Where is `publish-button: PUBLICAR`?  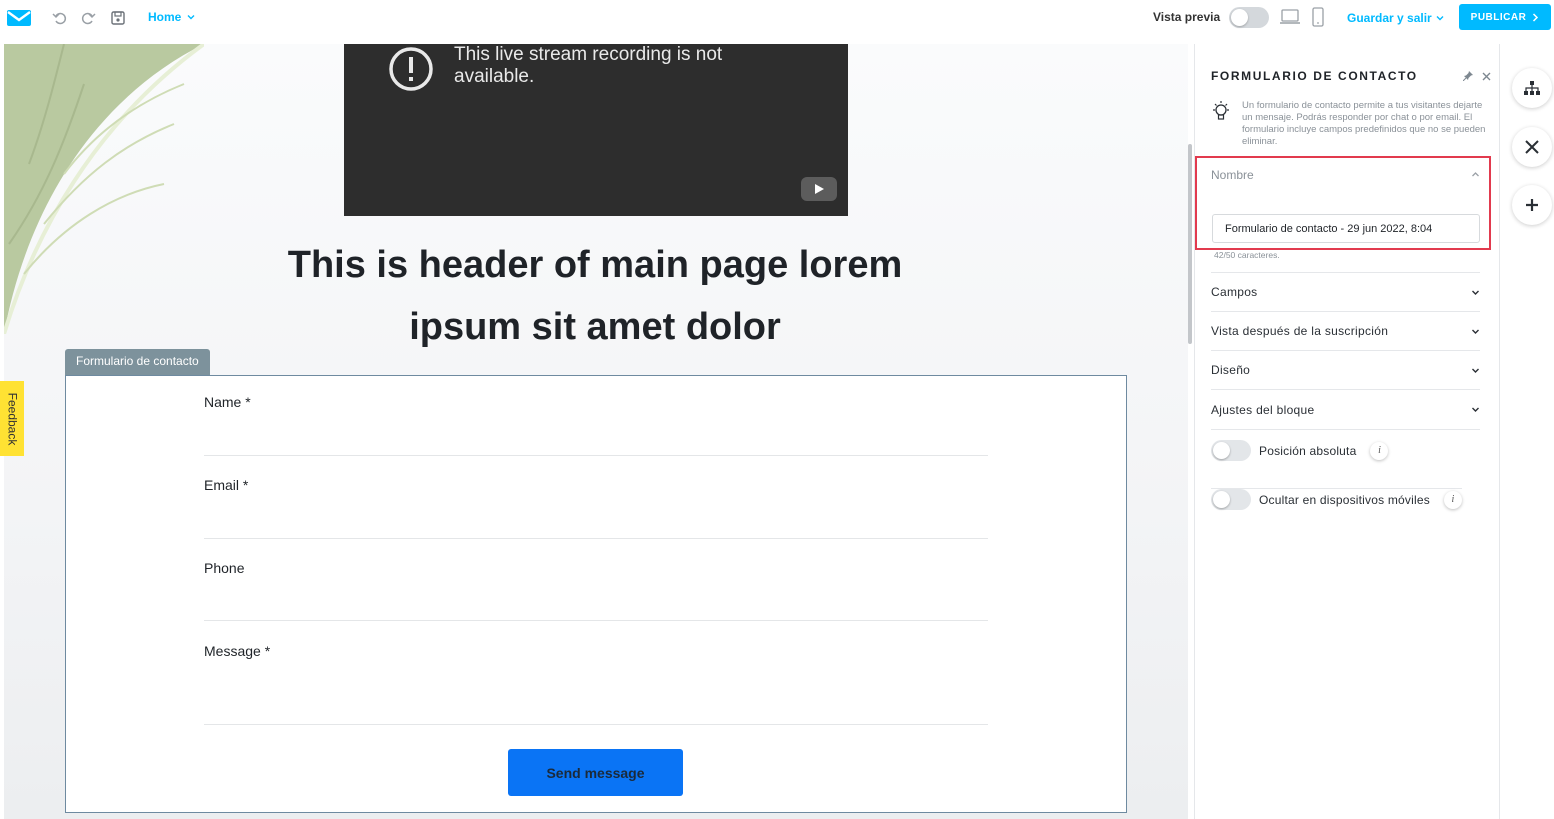
publish-button: PUBLICAR is located at coordinates (1505, 17).